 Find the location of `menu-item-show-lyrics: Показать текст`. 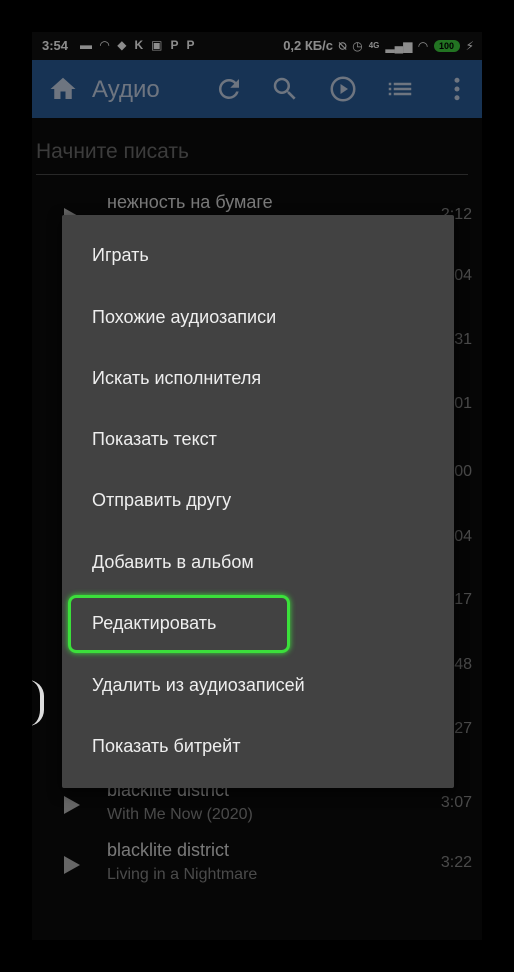

menu-item-show-lyrics: Показать текст is located at coordinates (258, 439).